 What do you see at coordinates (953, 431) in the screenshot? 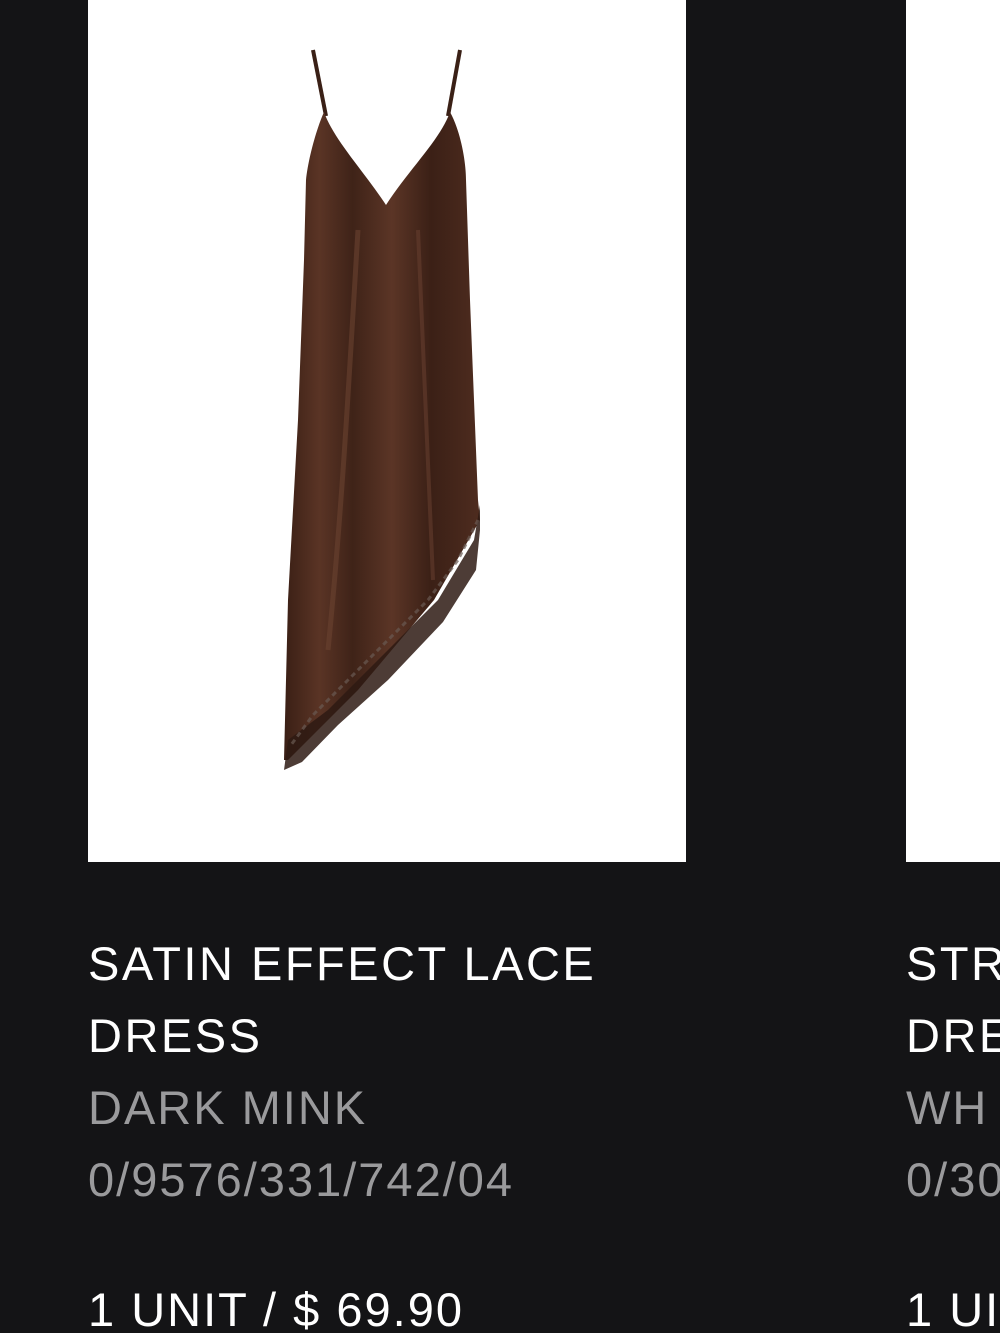
I see `product-image` at bounding box center [953, 431].